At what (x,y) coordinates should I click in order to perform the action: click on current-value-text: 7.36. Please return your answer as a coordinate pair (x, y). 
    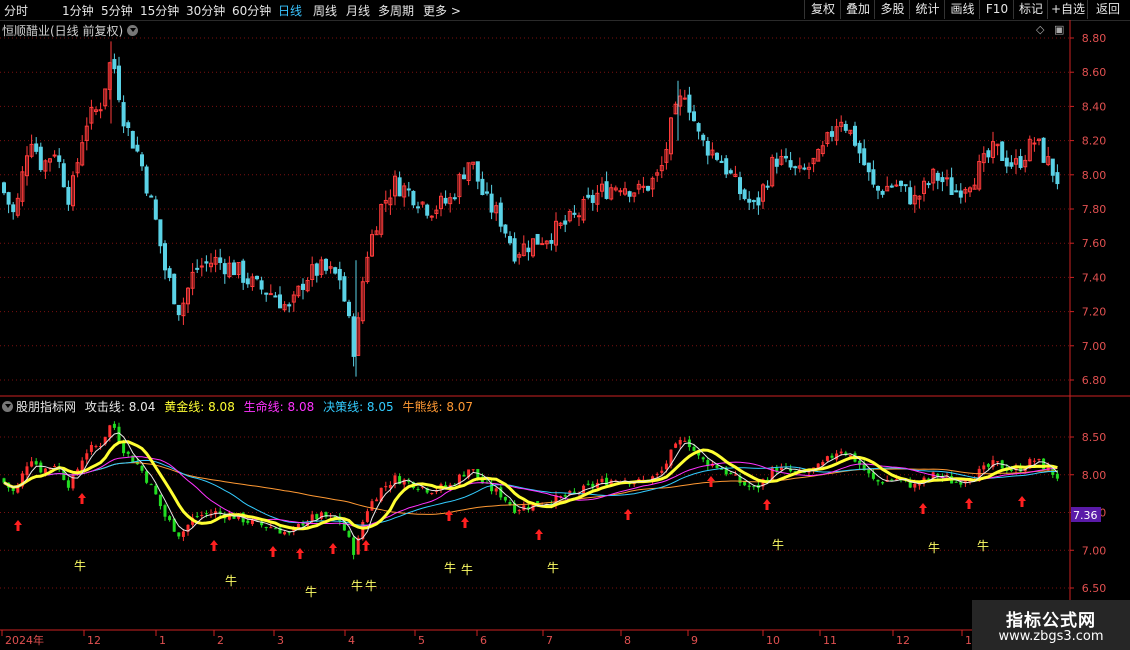
    Looking at the image, I should click on (1085, 515).